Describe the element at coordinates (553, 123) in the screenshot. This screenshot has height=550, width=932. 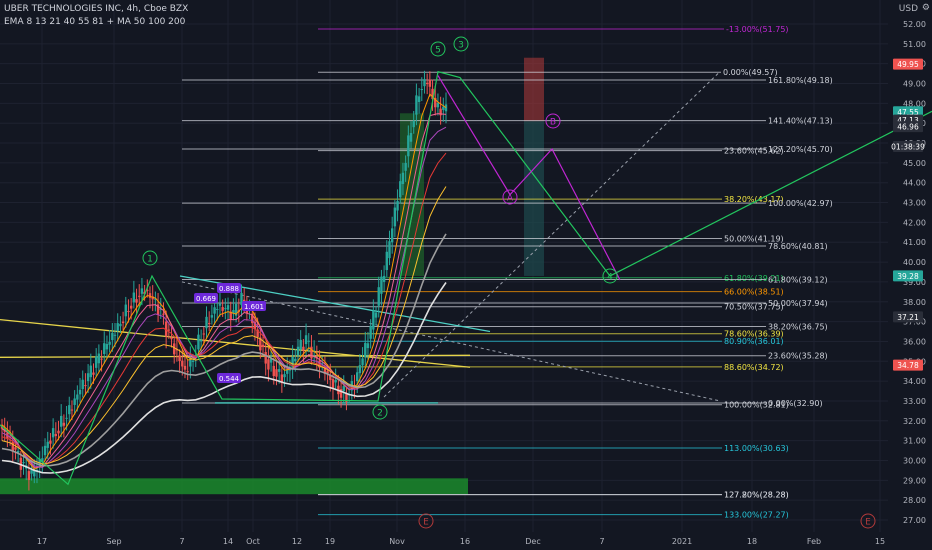
I see `wave-label: B` at that location.